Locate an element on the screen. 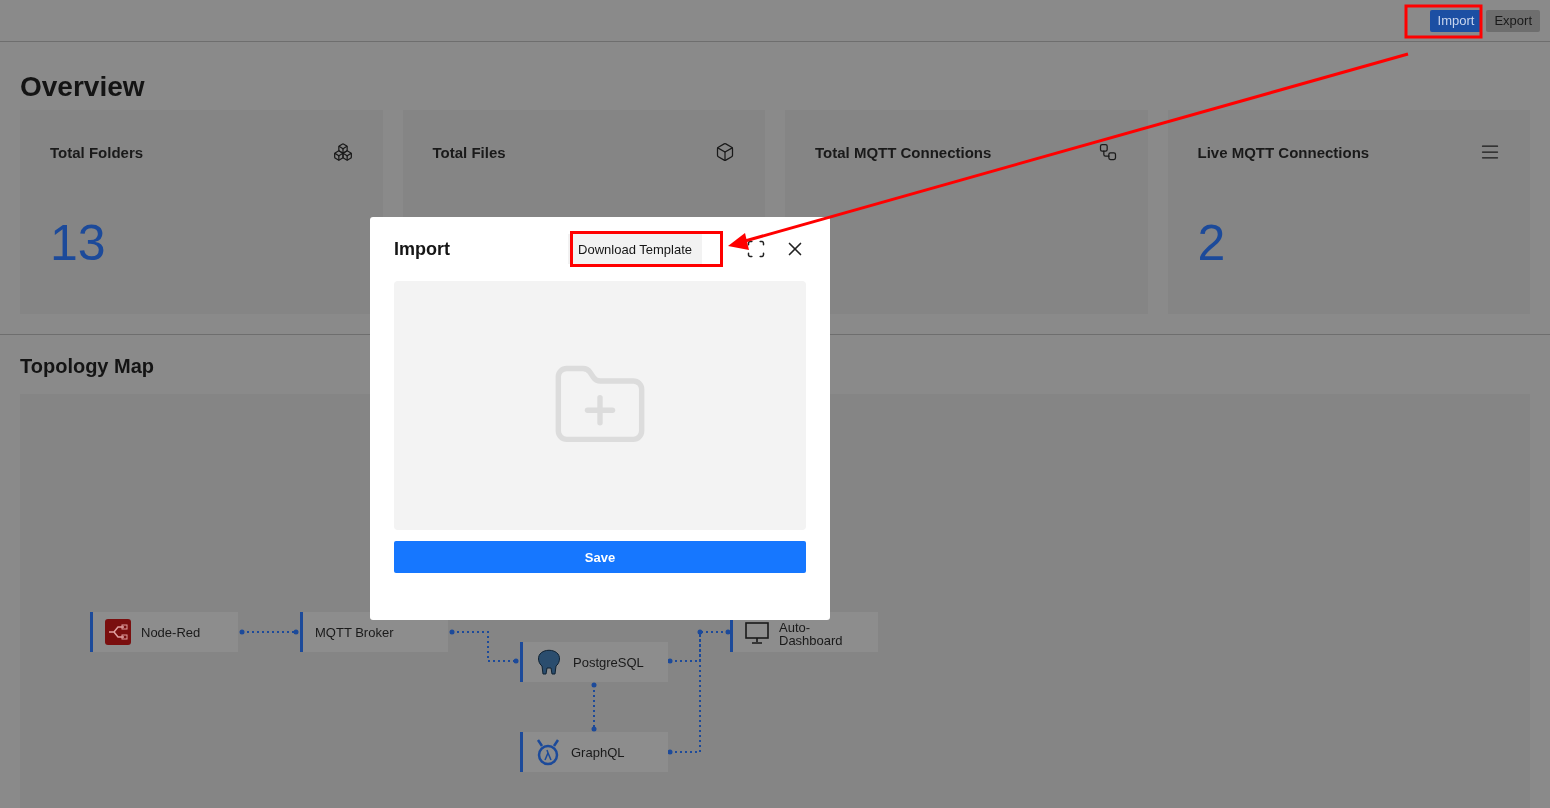 This screenshot has width=1550, height=808. topology-node: PostgreSQL is located at coordinates (594, 662).